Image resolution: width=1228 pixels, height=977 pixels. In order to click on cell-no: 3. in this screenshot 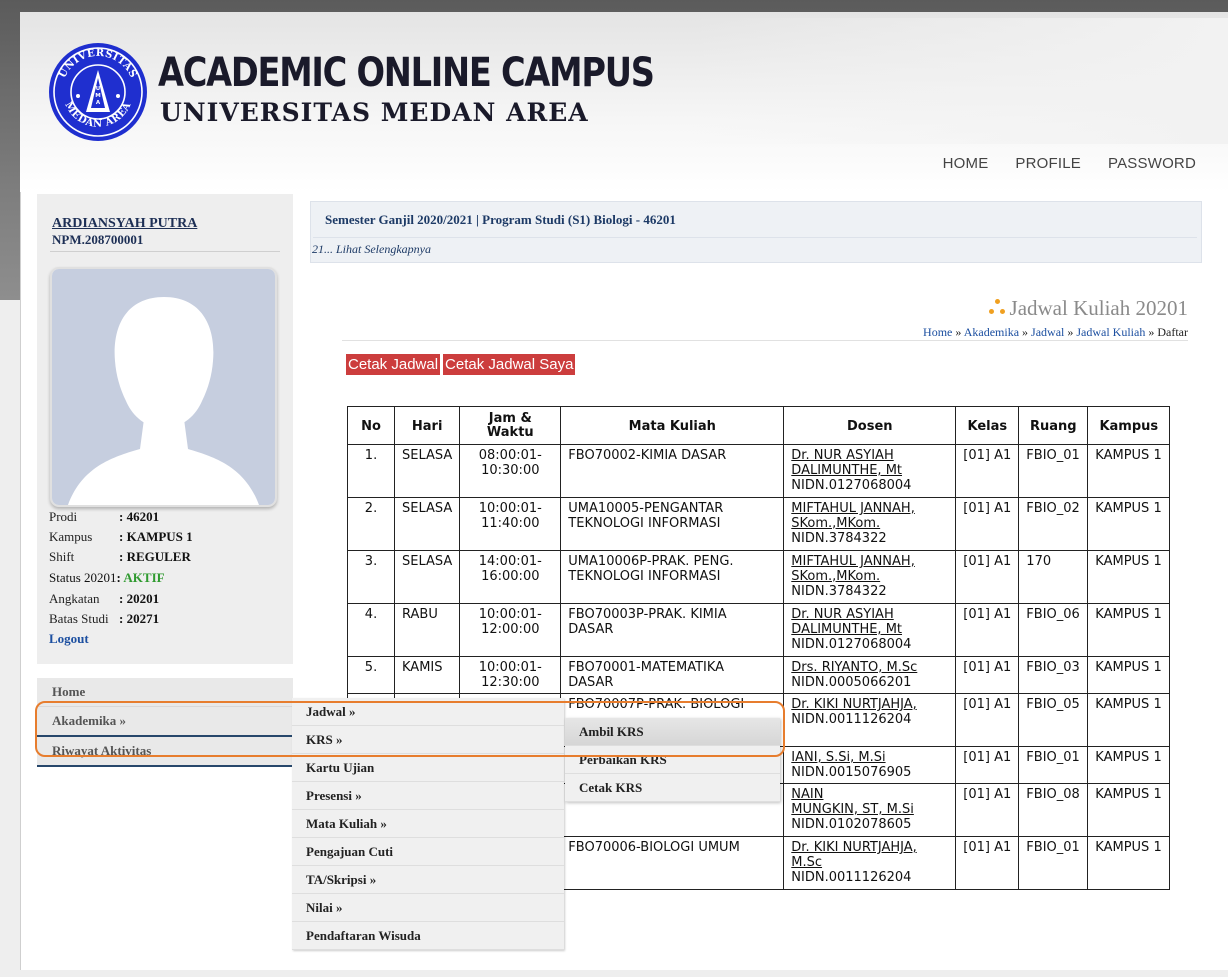, I will do `click(371, 577)`.